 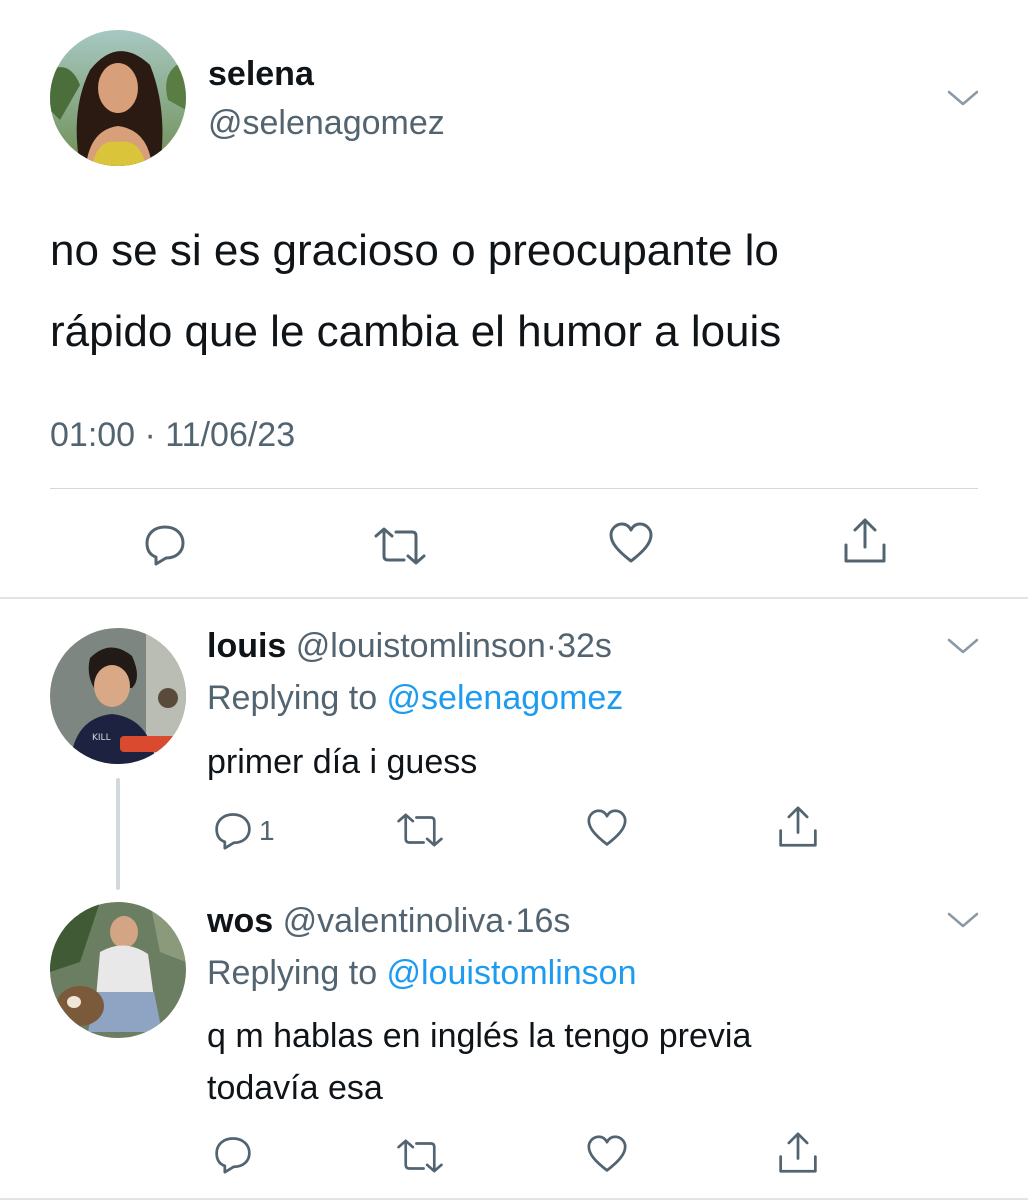 I want to click on mention-link: @selenagomez, so click(x=505, y=698).